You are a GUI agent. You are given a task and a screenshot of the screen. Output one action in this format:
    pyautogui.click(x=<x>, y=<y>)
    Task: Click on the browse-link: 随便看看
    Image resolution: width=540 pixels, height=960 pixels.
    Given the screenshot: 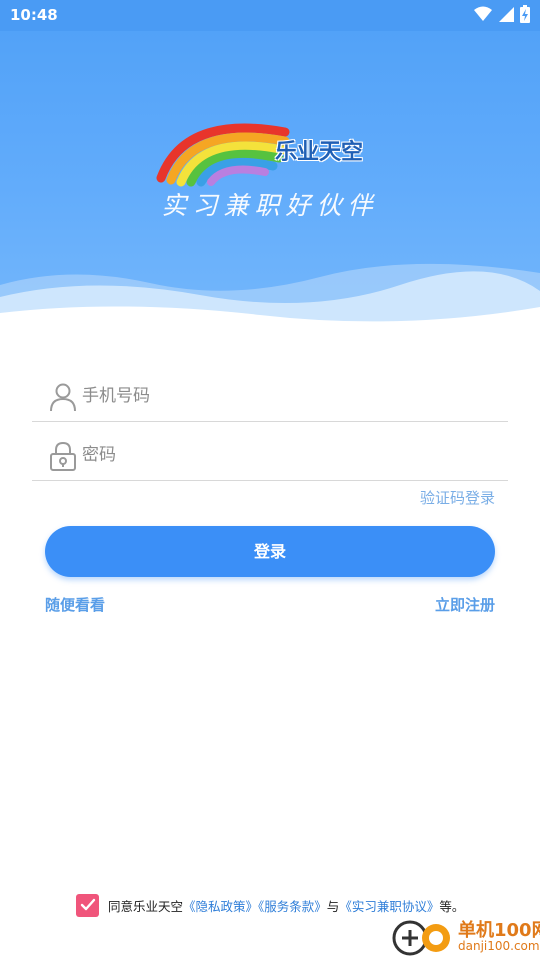 What is the action you would take?
    pyautogui.click(x=75, y=604)
    